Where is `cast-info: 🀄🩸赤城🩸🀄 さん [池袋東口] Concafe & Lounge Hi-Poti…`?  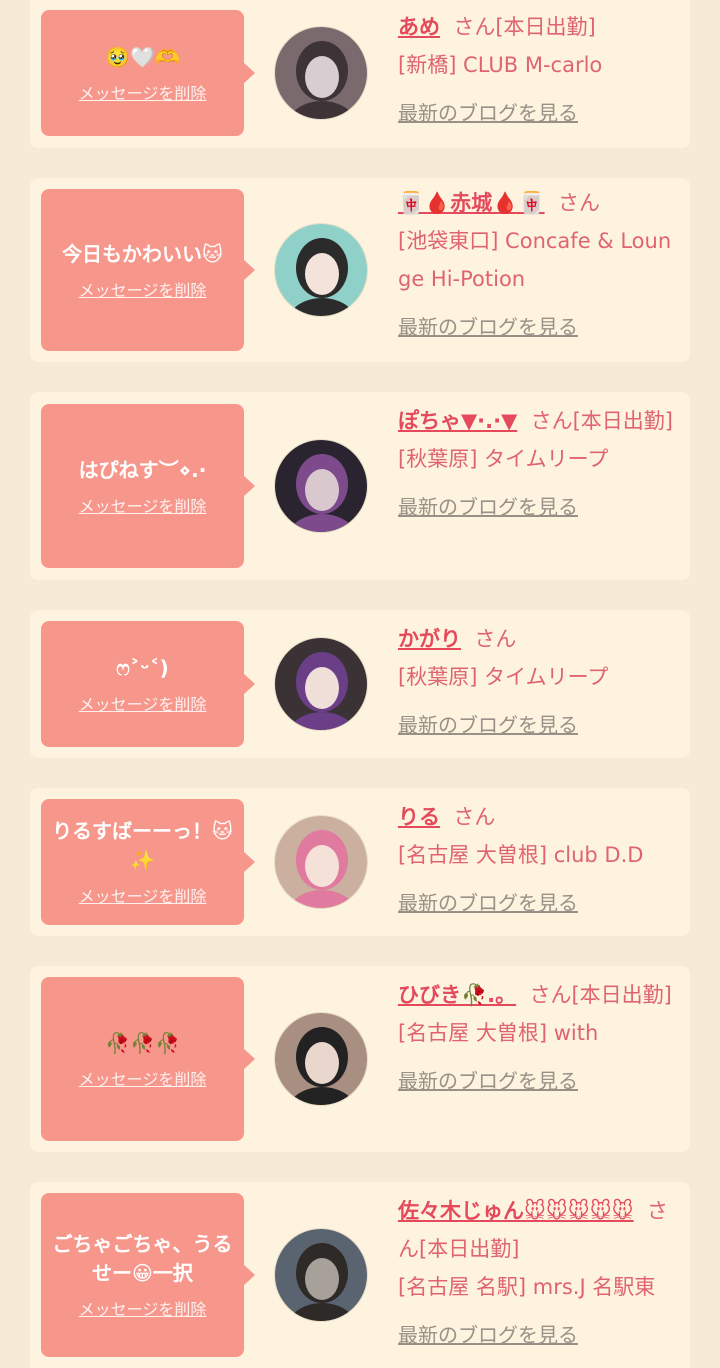
cast-info: 🀄🩸赤城🩸🀄 さん [池袋東口] Concafe & Lounge Hi-Poti… is located at coordinates (540, 265).